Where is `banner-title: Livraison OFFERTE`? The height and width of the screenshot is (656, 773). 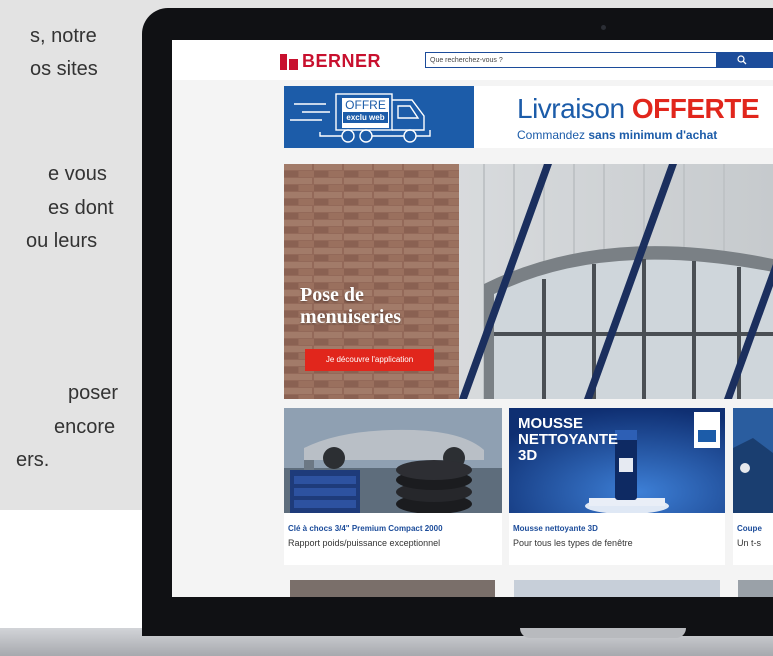 banner-title: Livraison OFFERTE is located at coordinates (638, 109).